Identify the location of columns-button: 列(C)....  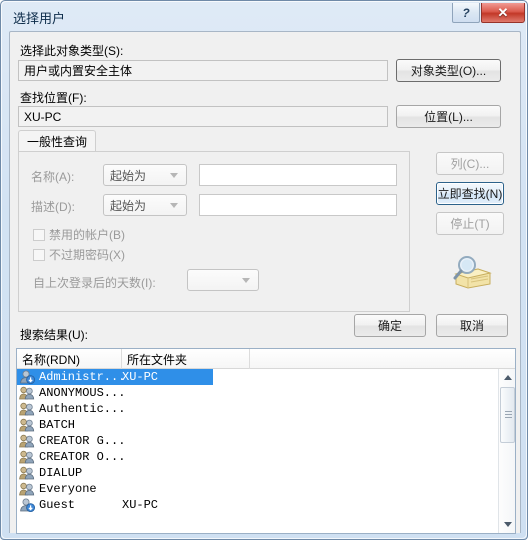
(470, 163).